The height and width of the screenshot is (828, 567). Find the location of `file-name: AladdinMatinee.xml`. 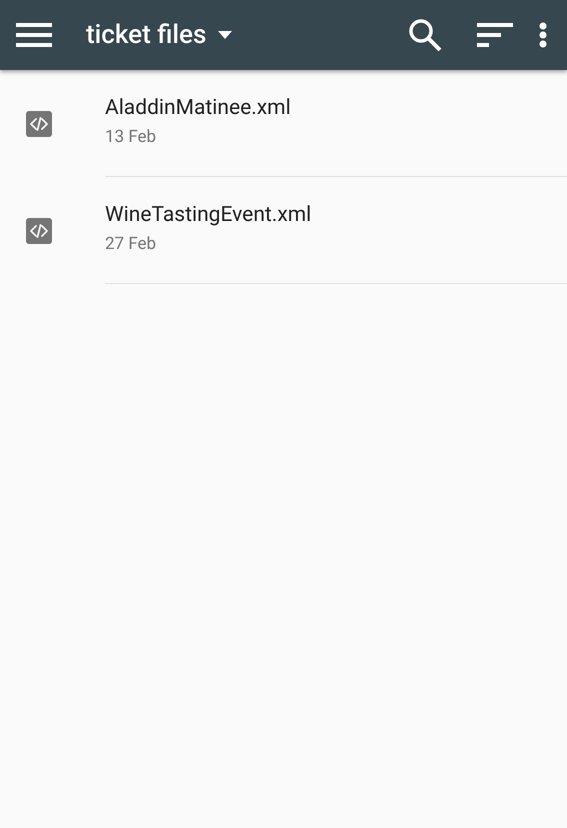

file-name: AladdinMatinee.xml is located at coordinates (198, 108).